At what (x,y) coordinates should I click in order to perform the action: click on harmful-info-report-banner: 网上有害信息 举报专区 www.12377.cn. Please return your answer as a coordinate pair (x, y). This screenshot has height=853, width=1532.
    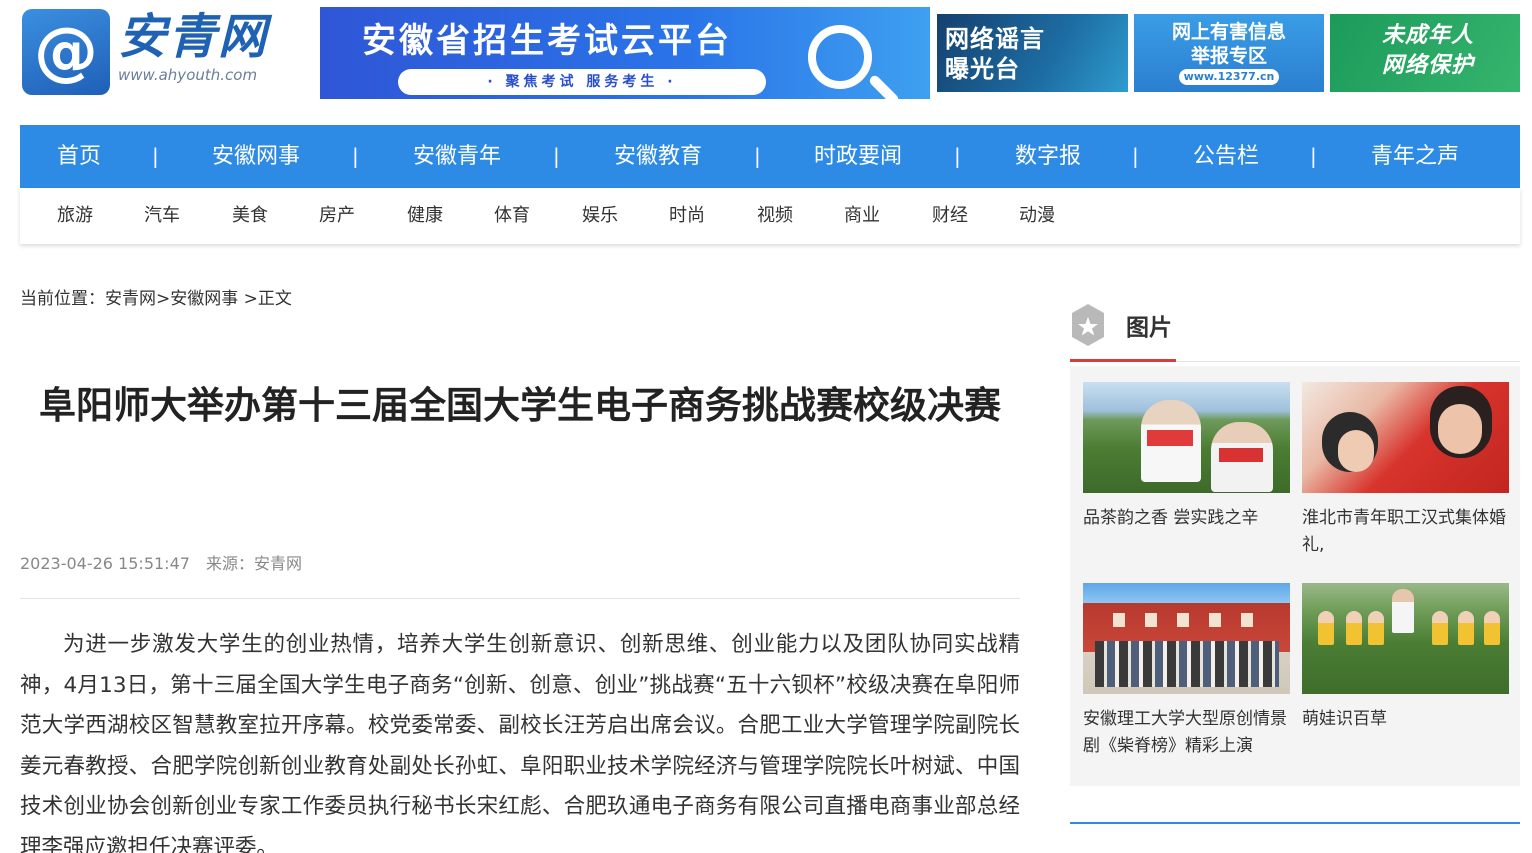
    Looking at the image, I should click on (1229, 53).